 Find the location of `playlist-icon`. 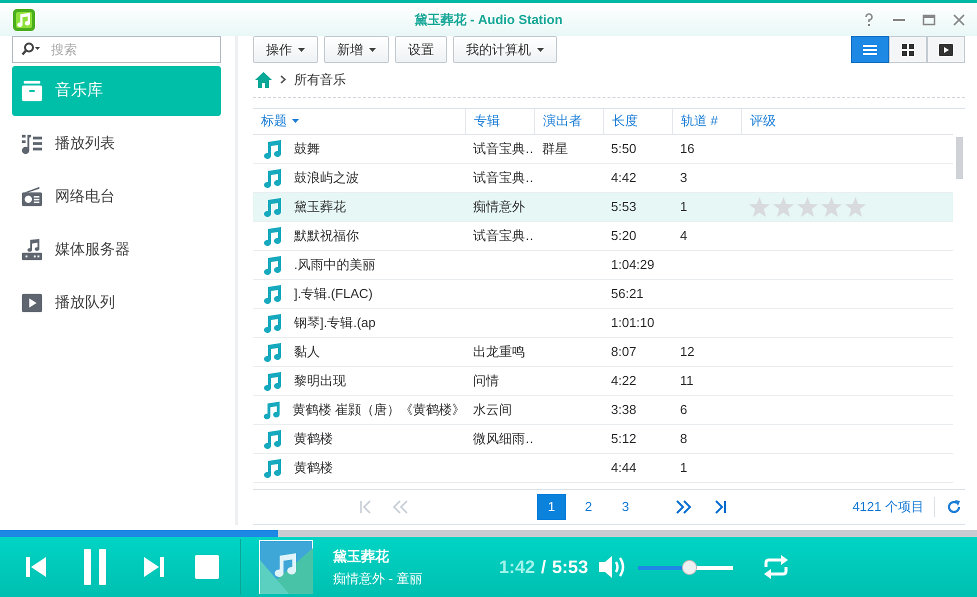

playlist-icon is located at coordinates (32, 144).